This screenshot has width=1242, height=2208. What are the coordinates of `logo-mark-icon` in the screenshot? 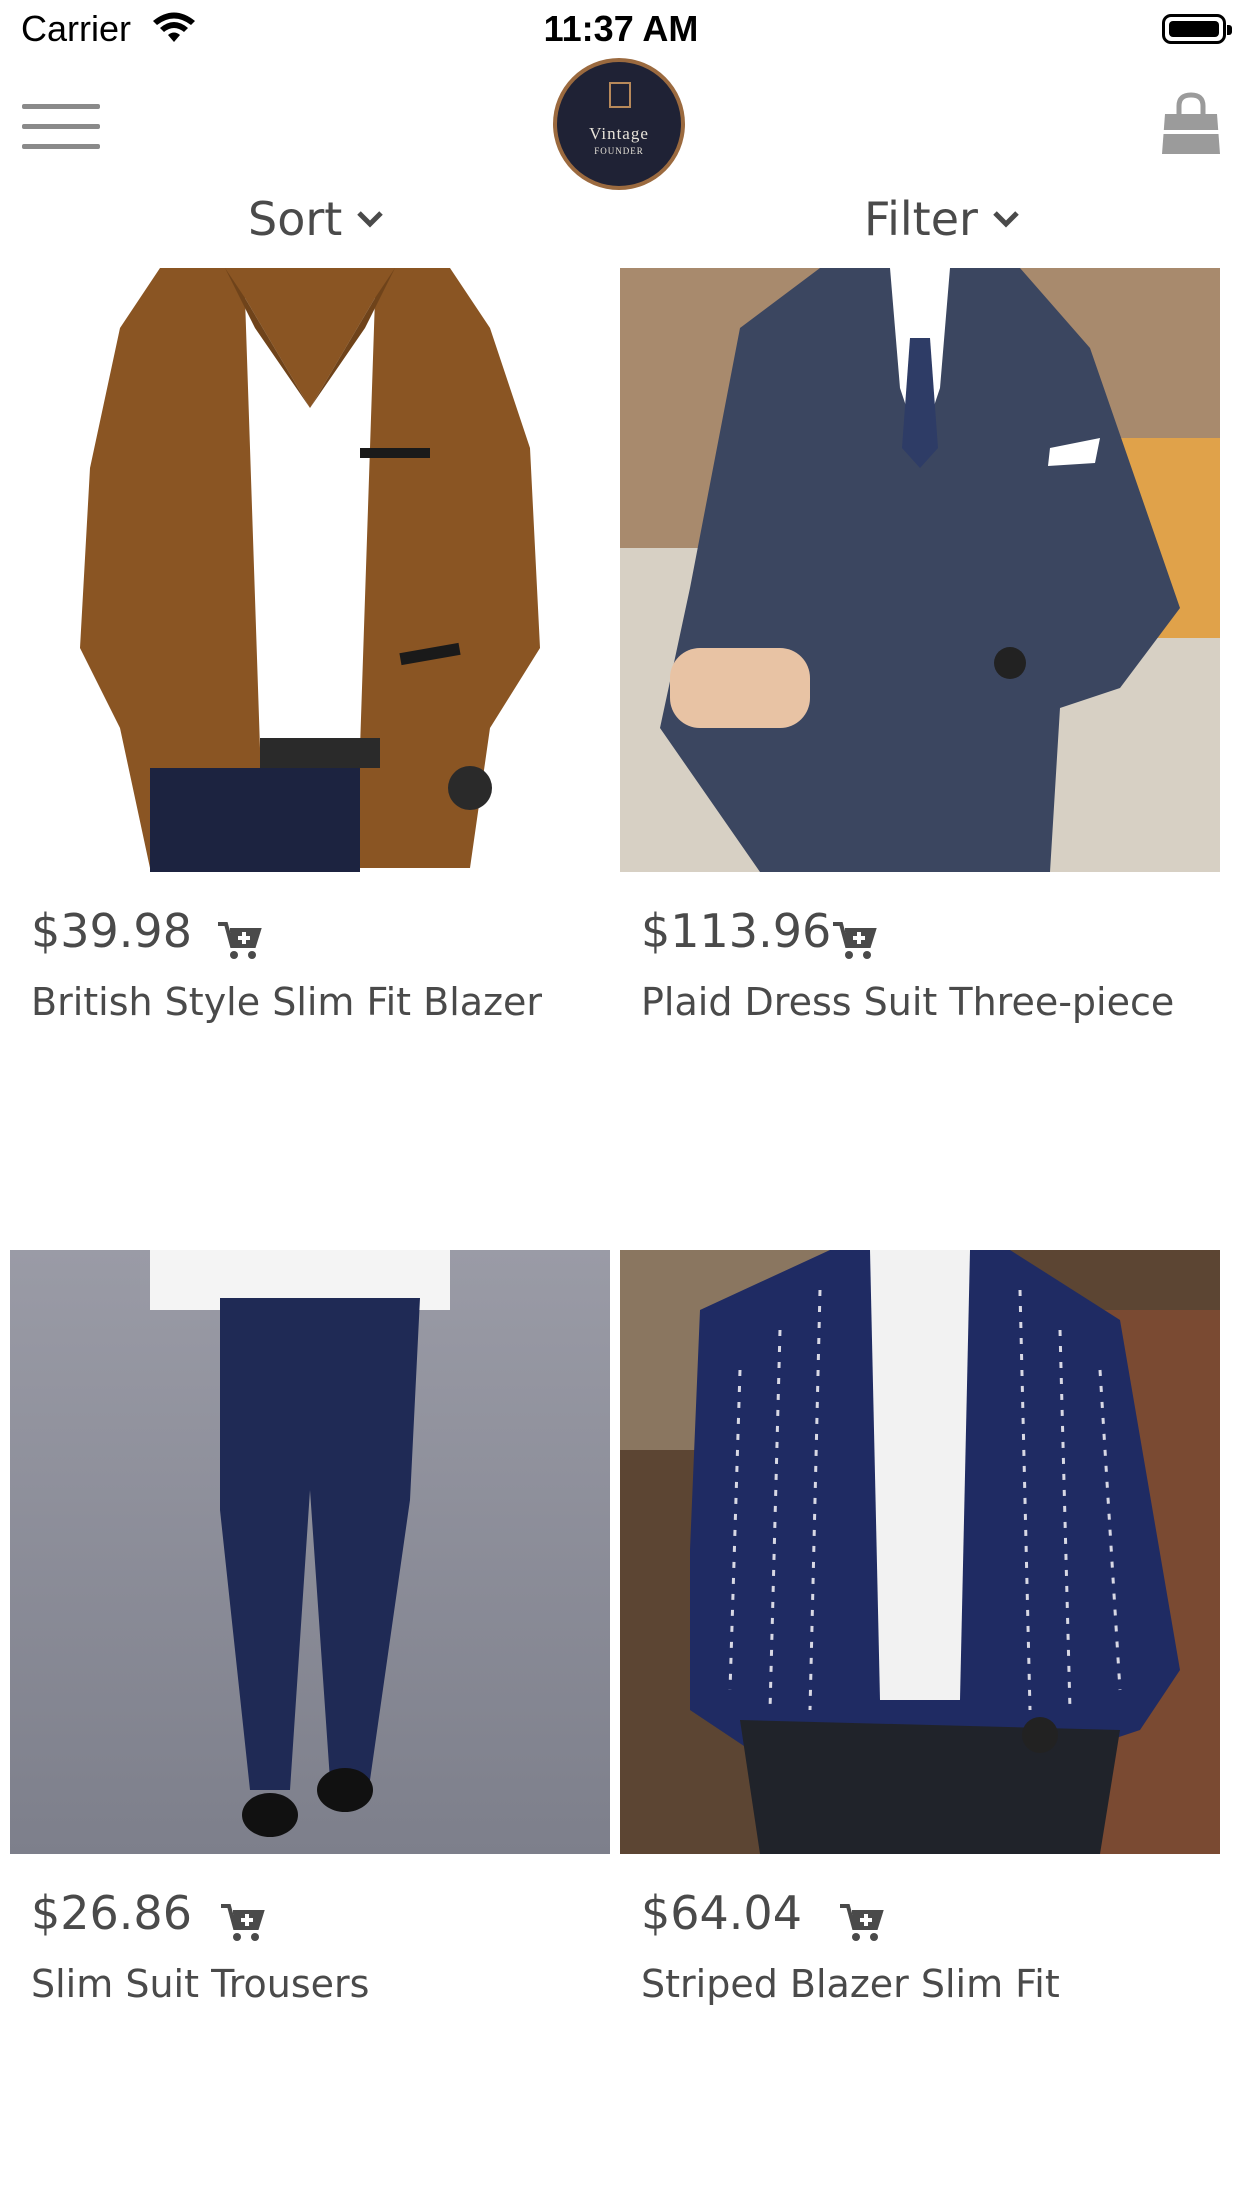 It's located at (620, 95).